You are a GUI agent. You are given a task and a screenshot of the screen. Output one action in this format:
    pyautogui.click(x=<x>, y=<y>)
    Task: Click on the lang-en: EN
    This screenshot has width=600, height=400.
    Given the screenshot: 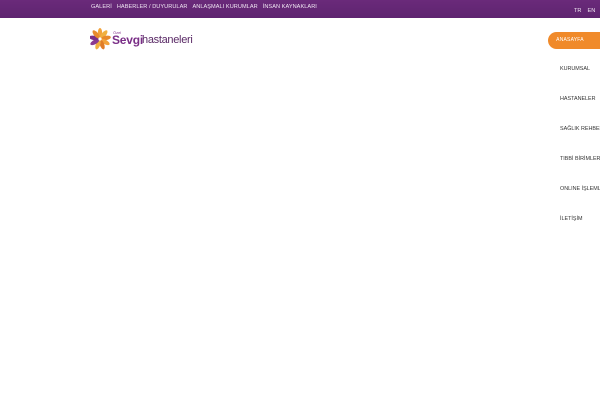 What is the action you would take?
    pyautogui.click(x=591, y=11)
    